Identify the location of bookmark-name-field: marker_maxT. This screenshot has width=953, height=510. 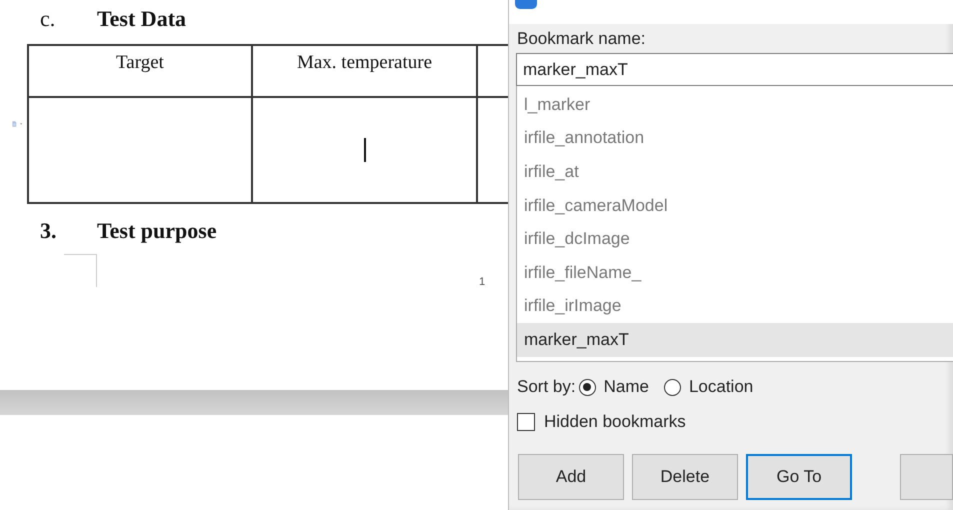
(734, 69).